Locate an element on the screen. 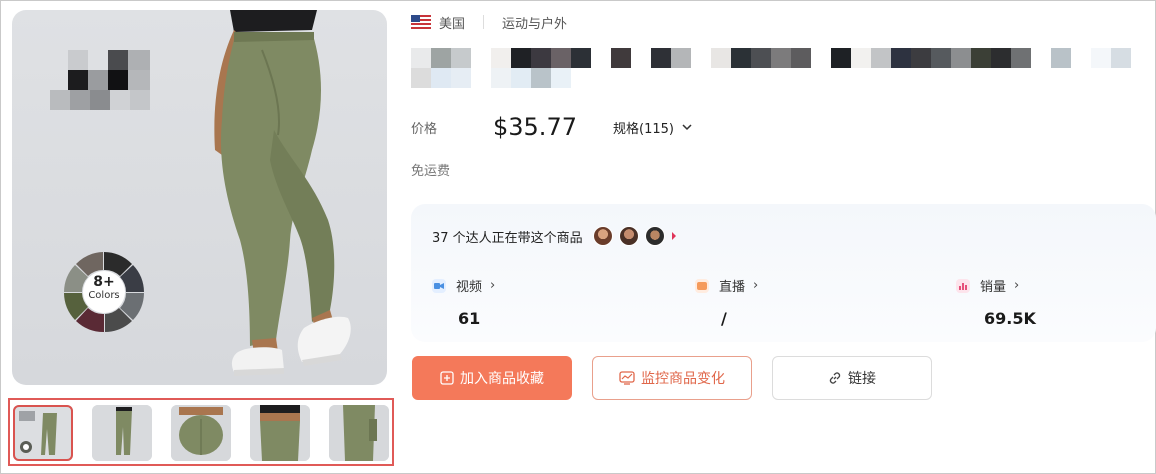 The image size is (1156, 474). color-count-badge: 8+ Colors is located at coordinates (104, 288).